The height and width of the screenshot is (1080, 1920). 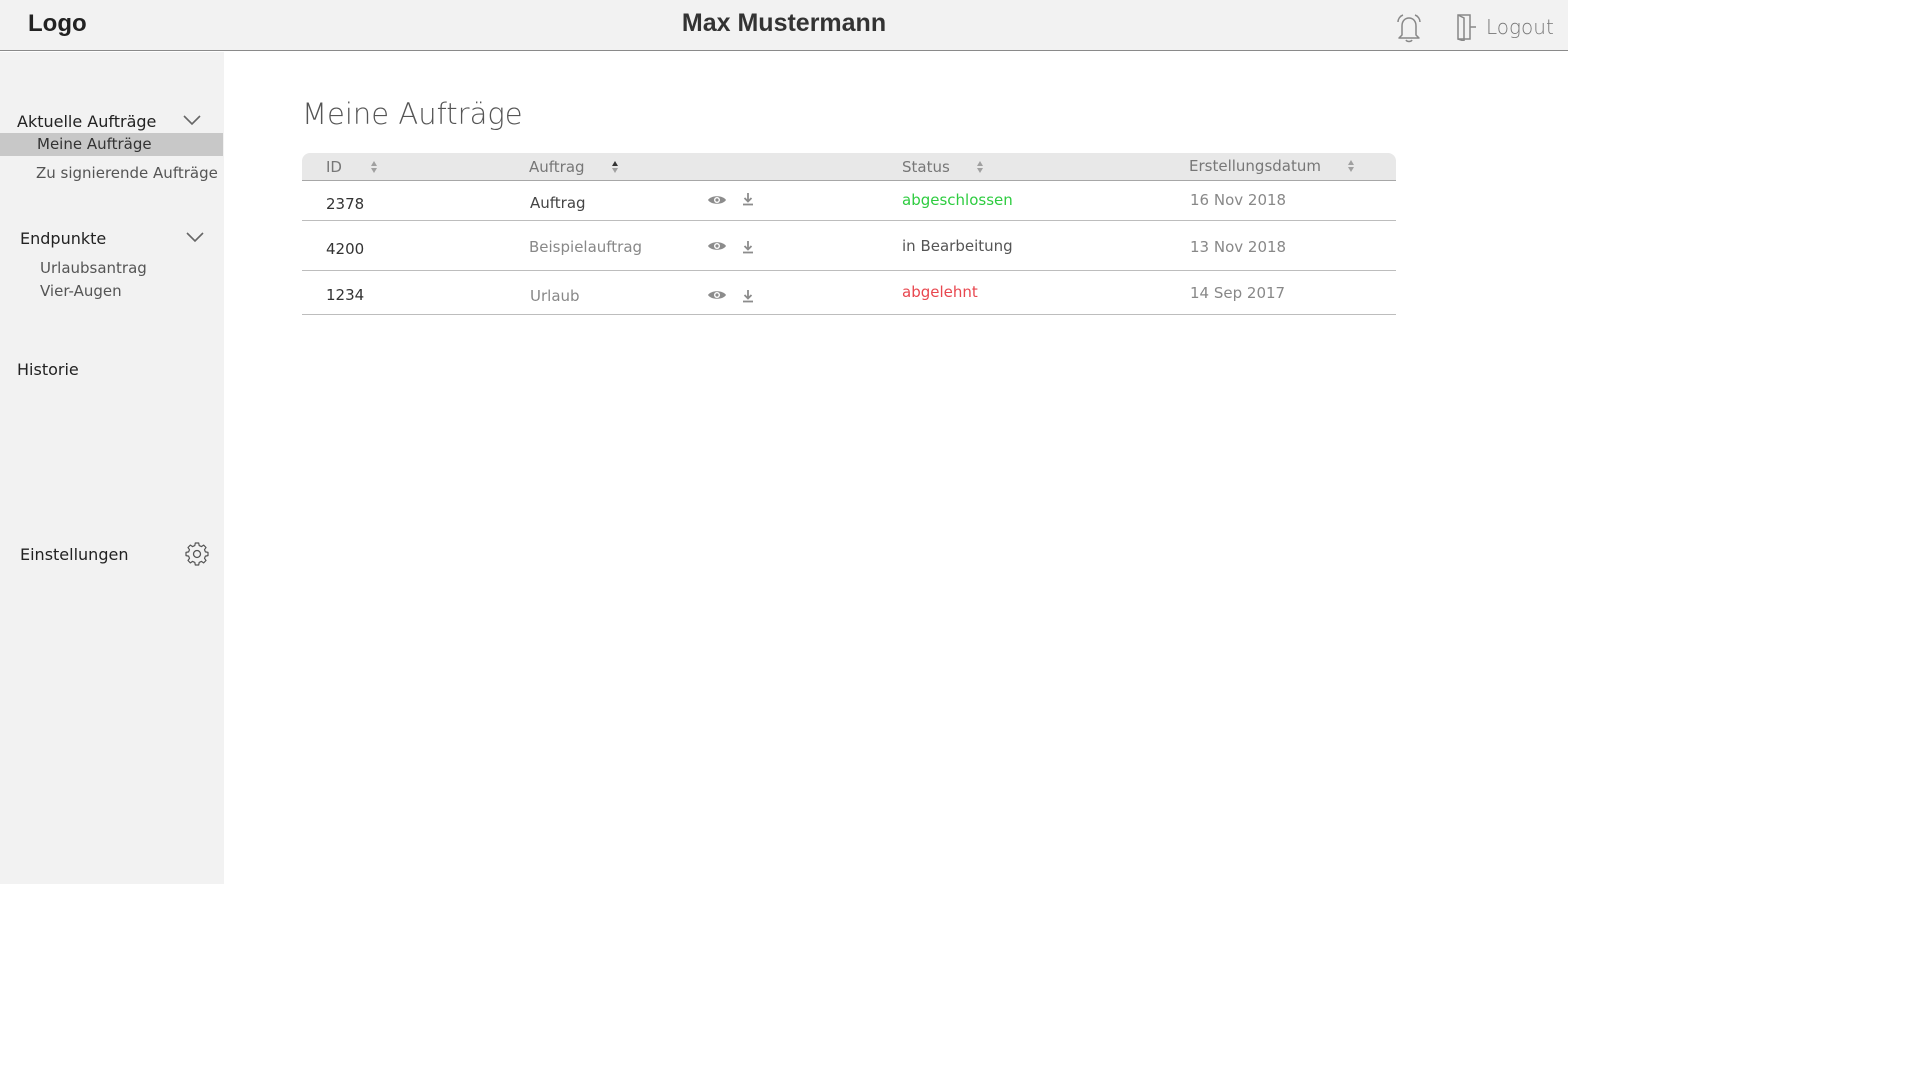 What do you see at coordinates (555, 296) in the screenshot?
I see `row-auftrag: Urlaub` at bounding box center [555, 296].